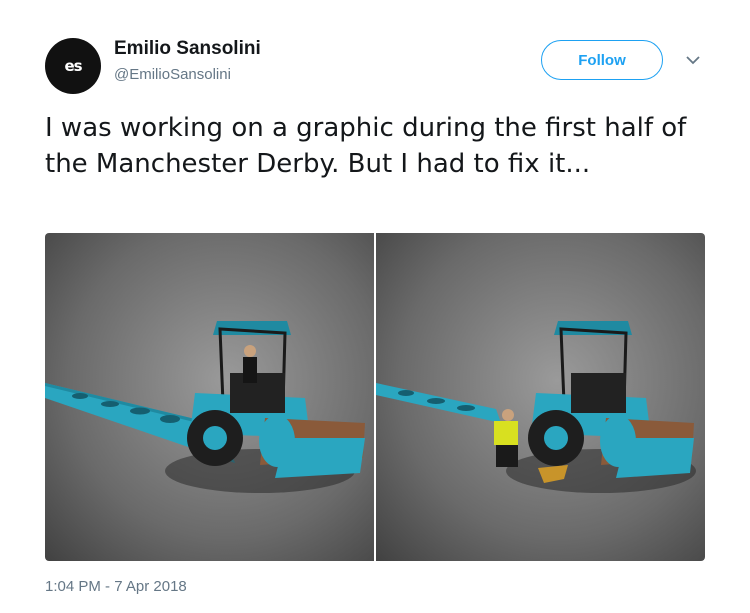 The image size is (750, 613). I want to click on avatar: es, so click(73, 66).